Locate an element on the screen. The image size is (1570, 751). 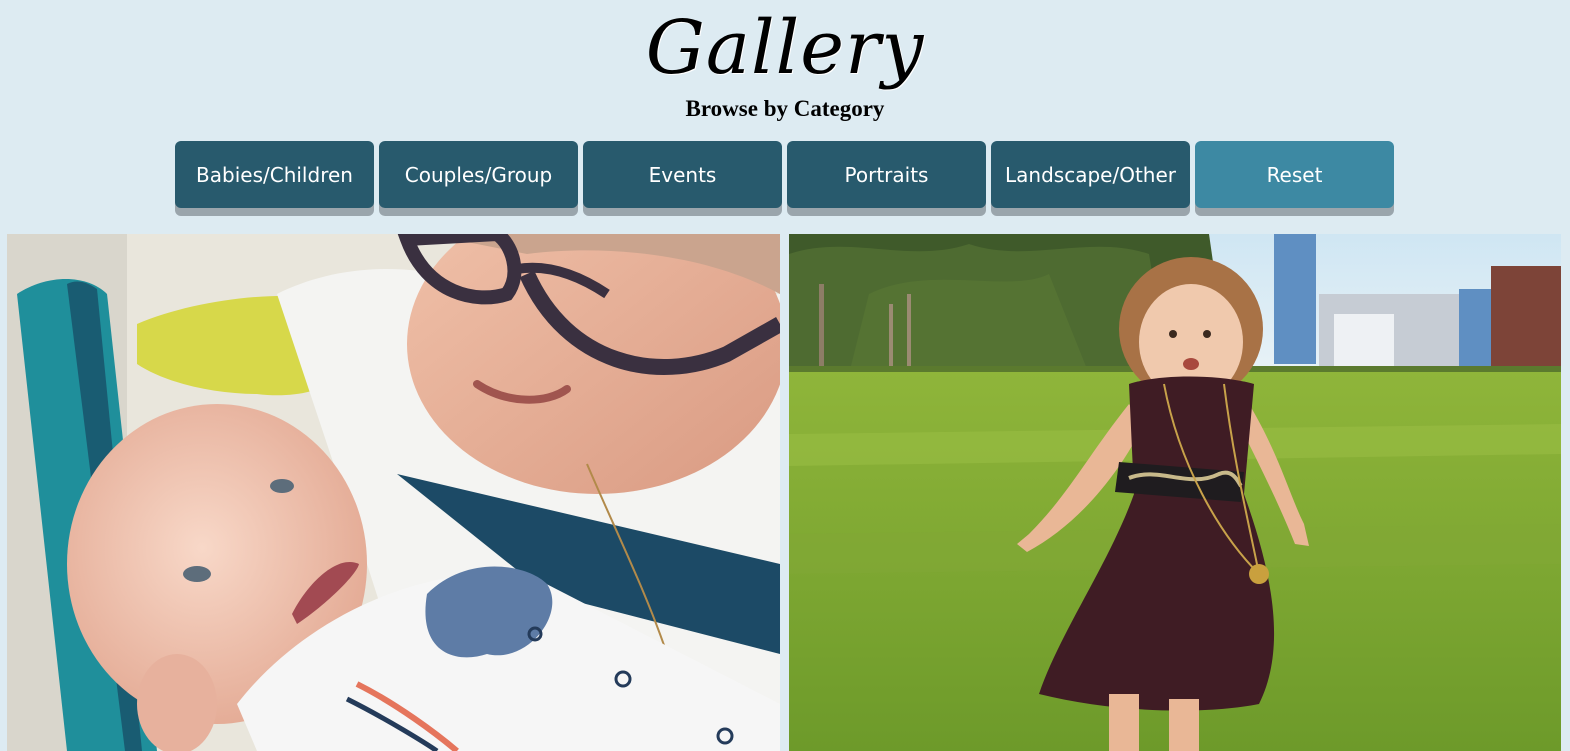
category-button-events: Events is located at coordinates (682, 174).